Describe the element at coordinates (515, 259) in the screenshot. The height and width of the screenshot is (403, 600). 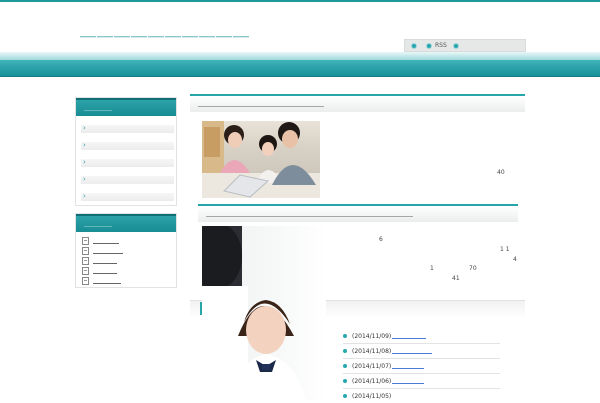
I see `section2-value: 4` at that location.